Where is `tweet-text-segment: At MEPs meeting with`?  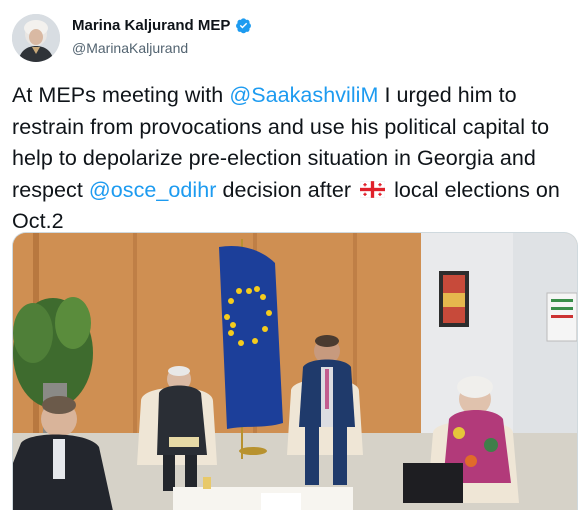
tweet-text-segment: At MEPs meeting with is located at coordinates (121, 95).